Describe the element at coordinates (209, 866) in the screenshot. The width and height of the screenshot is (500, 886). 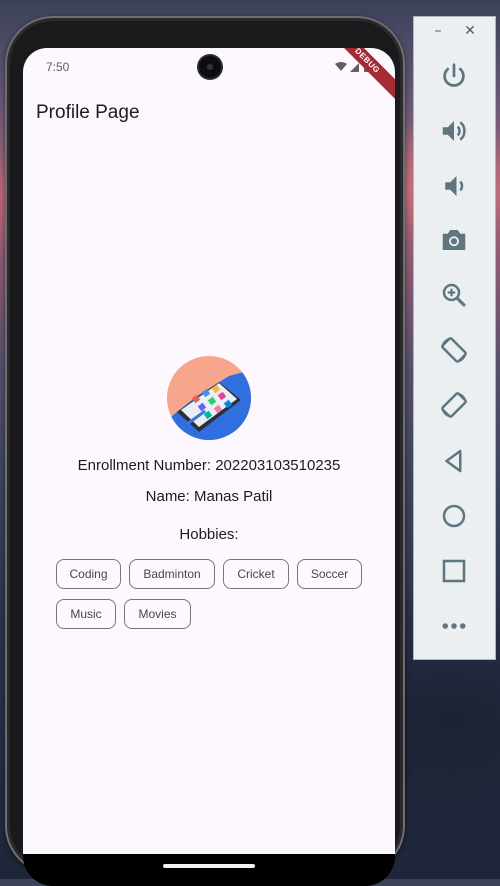
I see `home-indicator` at that location.